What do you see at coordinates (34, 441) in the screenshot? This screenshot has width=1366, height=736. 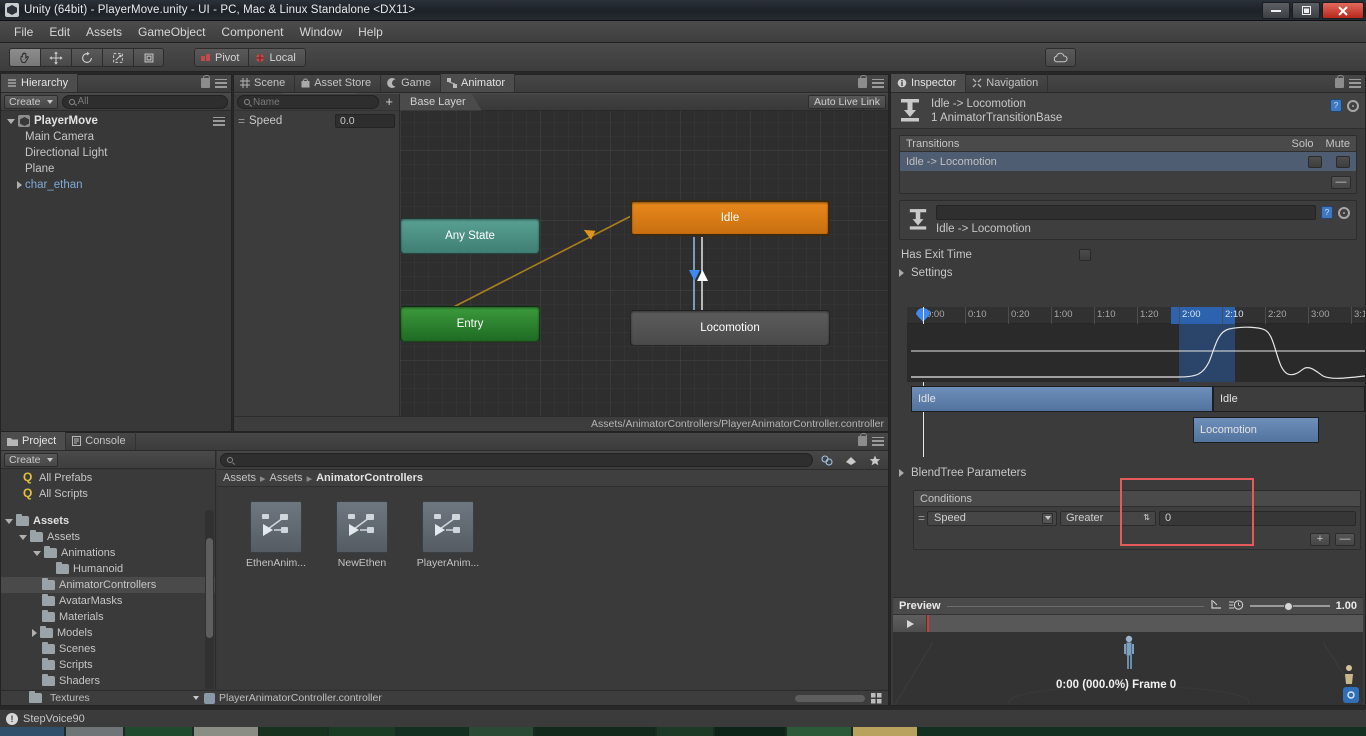 I see `tab-project: Project` at bounding box center [34, 441].